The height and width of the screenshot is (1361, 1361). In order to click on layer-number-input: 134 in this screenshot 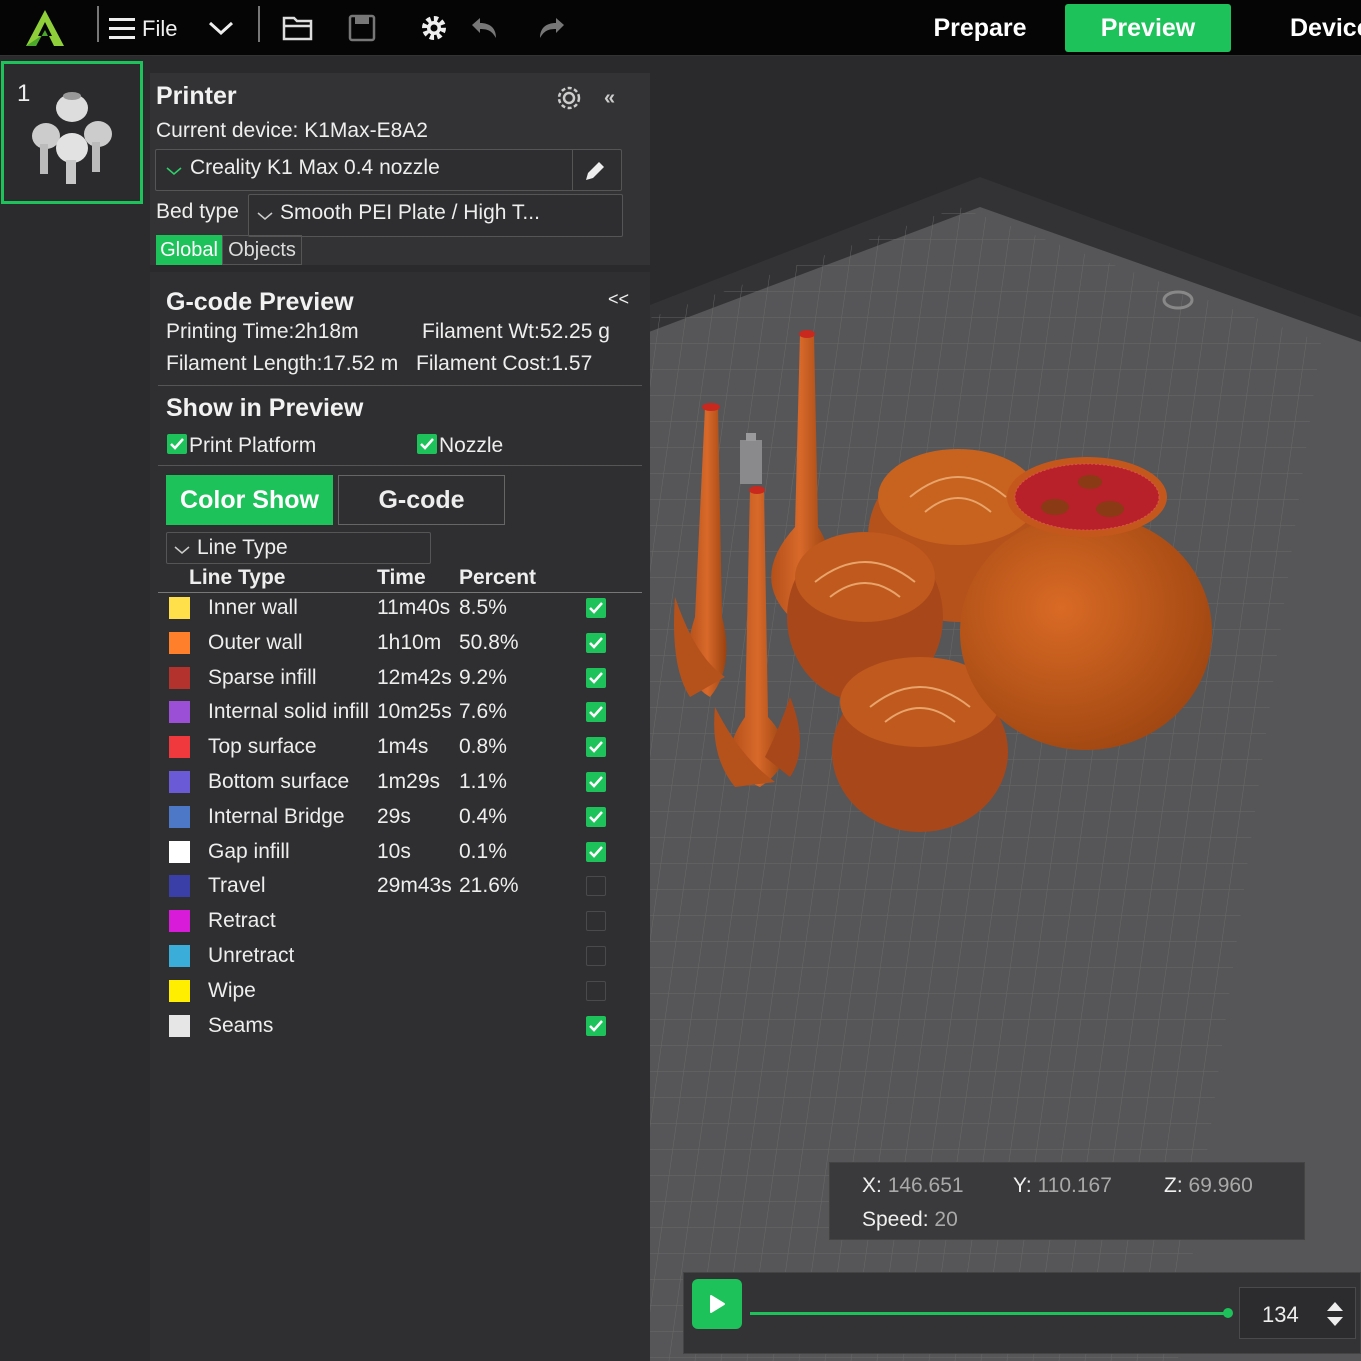, I will do `click(1297, 1313)`.